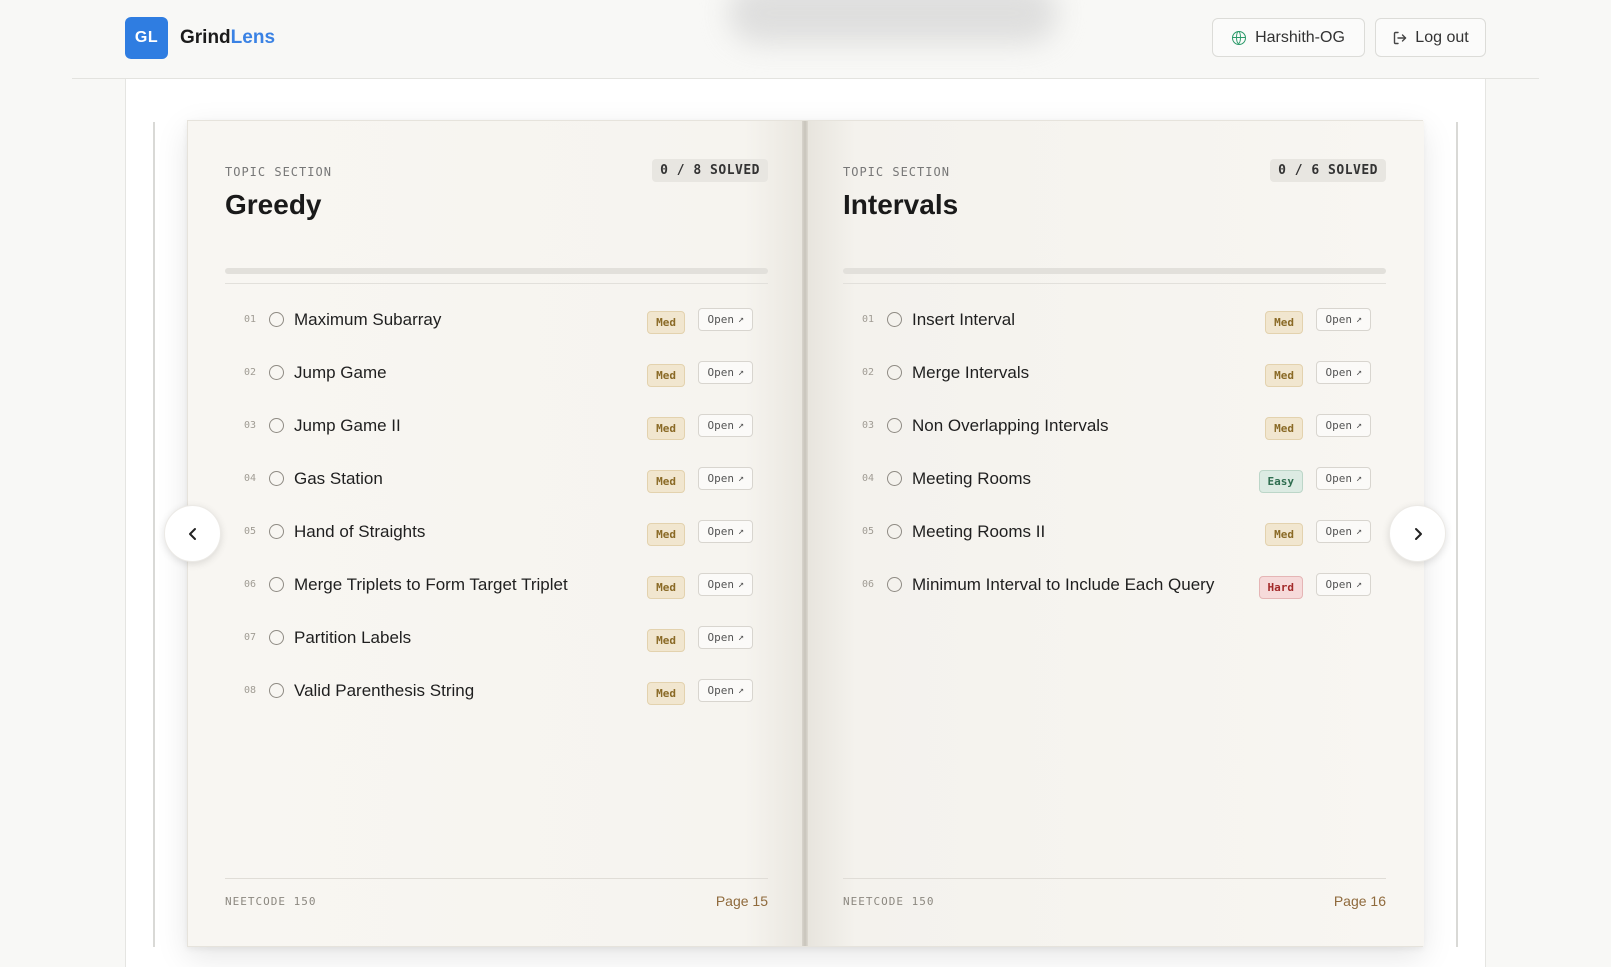  Describe the element at coordinates (1010, 426) in the screenshot. I see `problem-name: Non Overlapping Intervals` at that location.